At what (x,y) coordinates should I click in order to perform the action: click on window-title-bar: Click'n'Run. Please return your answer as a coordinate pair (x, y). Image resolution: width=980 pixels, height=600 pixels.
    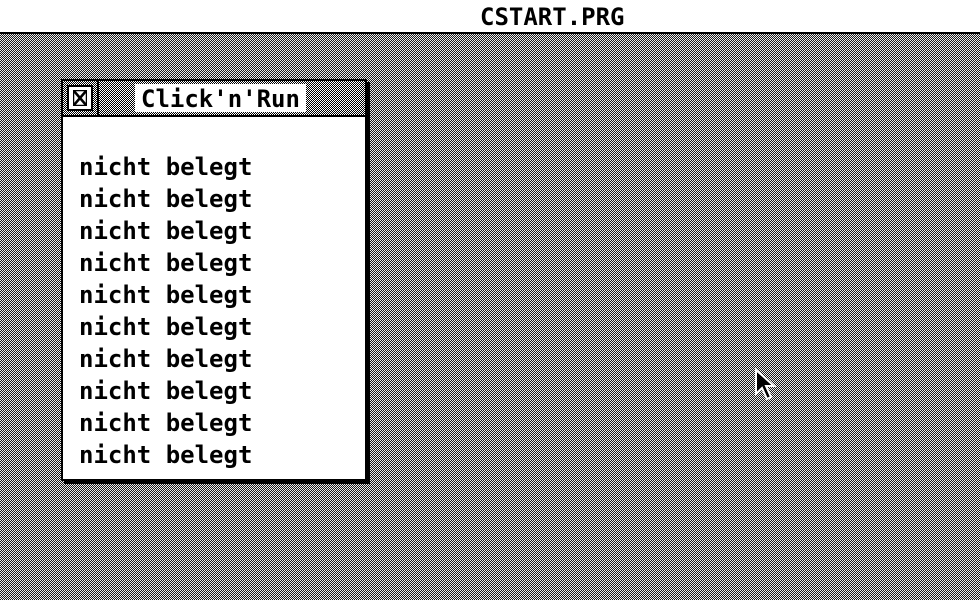
    Looking at the image, I should click on (214, 99).